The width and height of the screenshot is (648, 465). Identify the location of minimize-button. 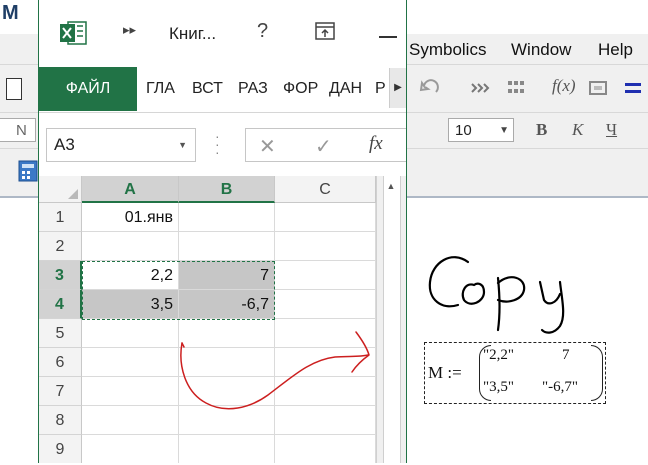
(388, 37).